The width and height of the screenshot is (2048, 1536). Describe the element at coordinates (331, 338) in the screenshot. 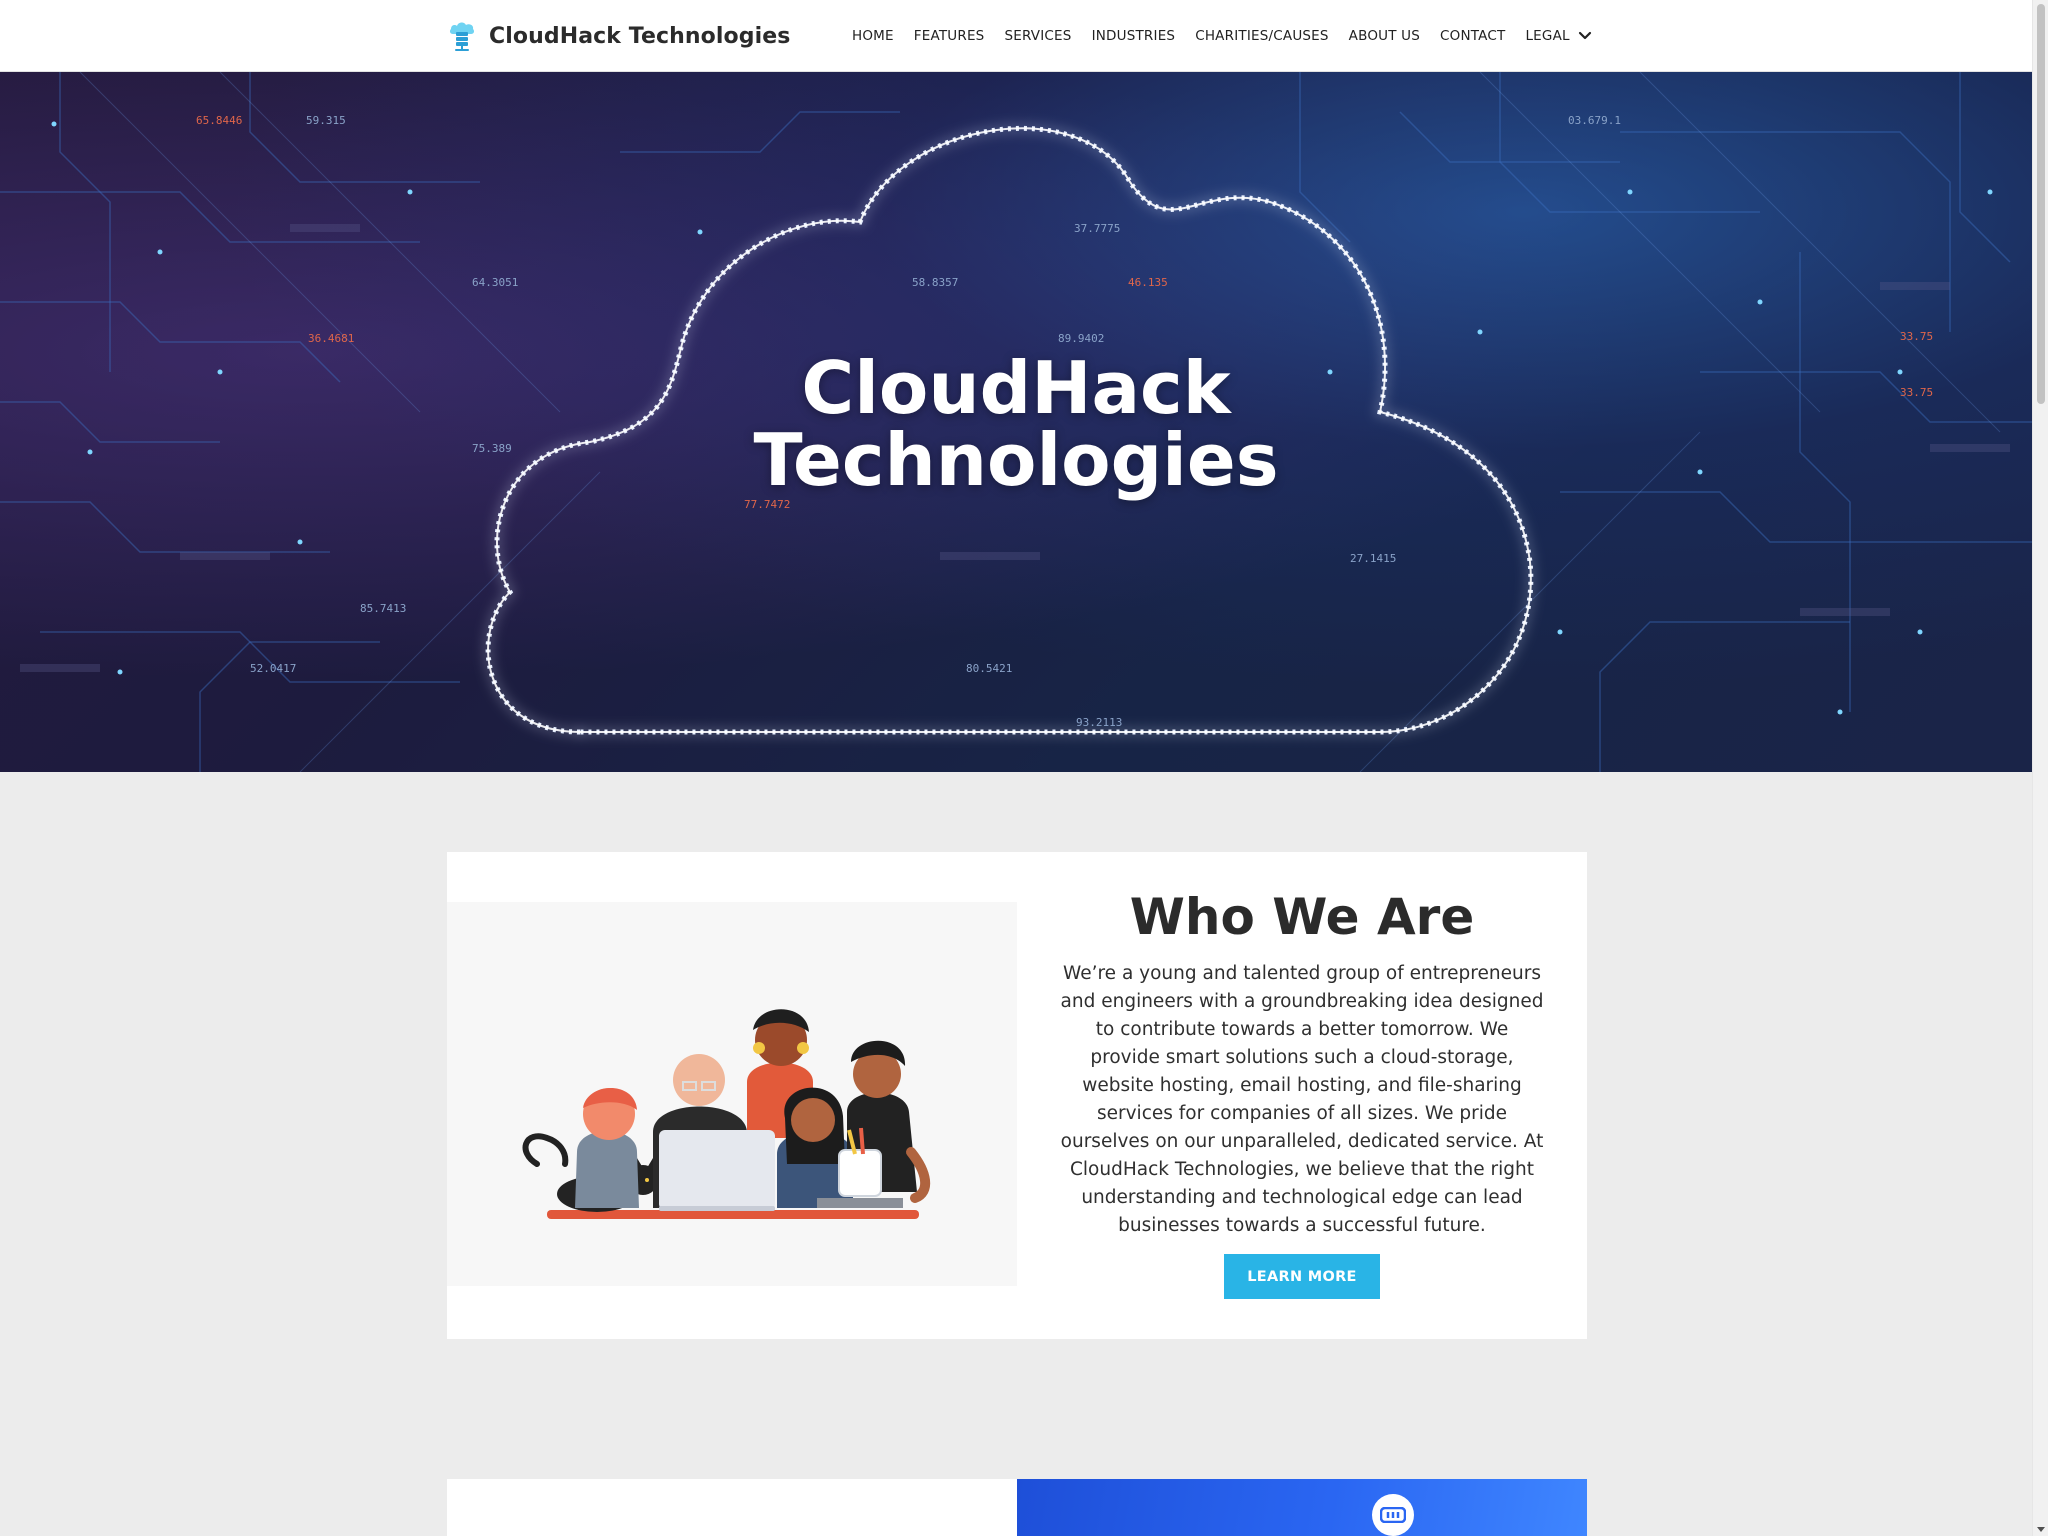

I see `svg-text: 36.4681` at that location.